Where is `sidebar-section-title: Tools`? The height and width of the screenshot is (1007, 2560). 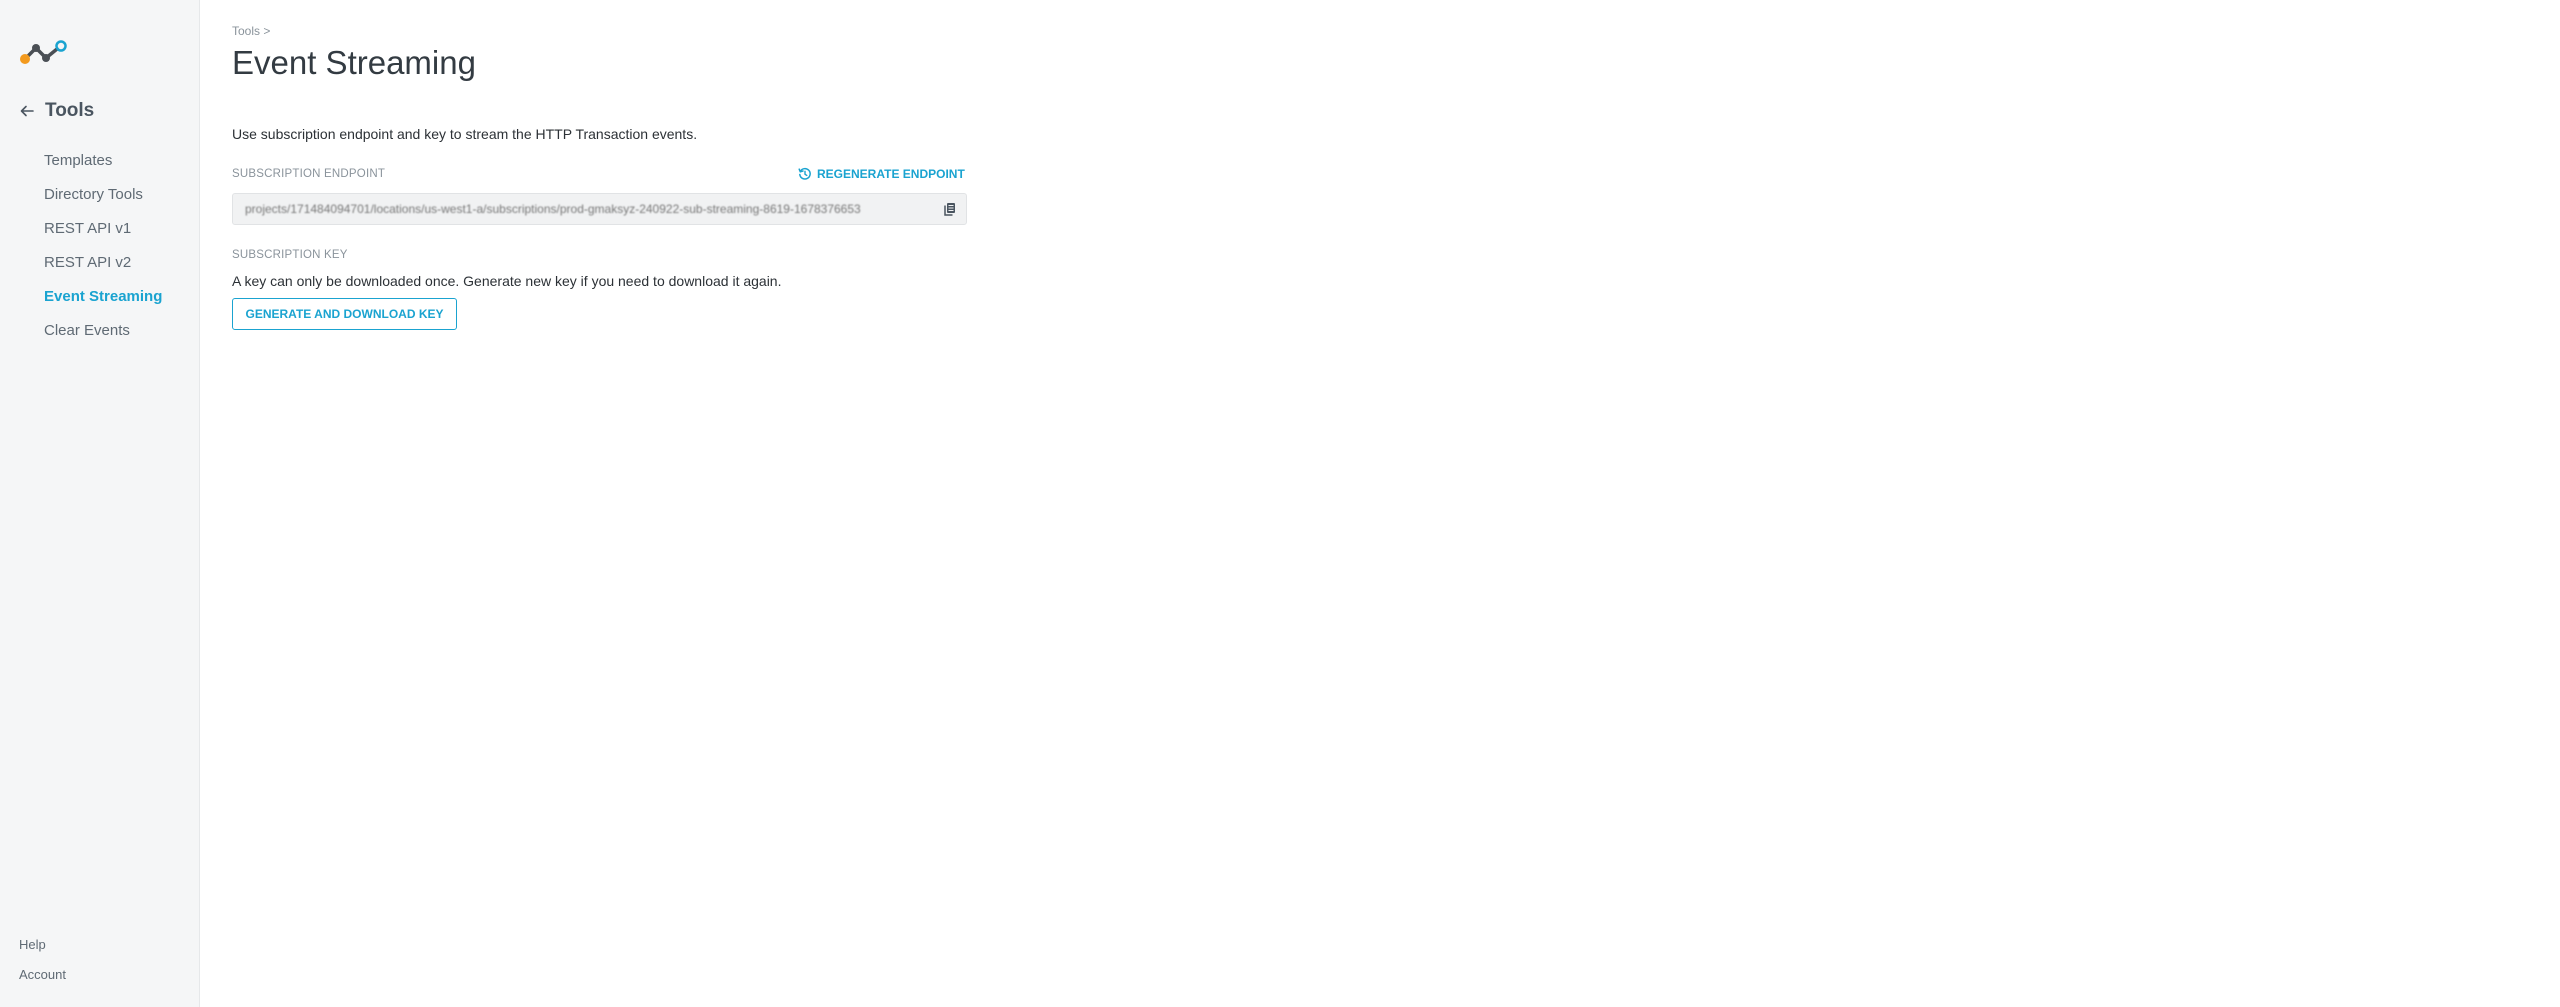
sidebar-section-title: Tools is located at coordinates (70, 110).